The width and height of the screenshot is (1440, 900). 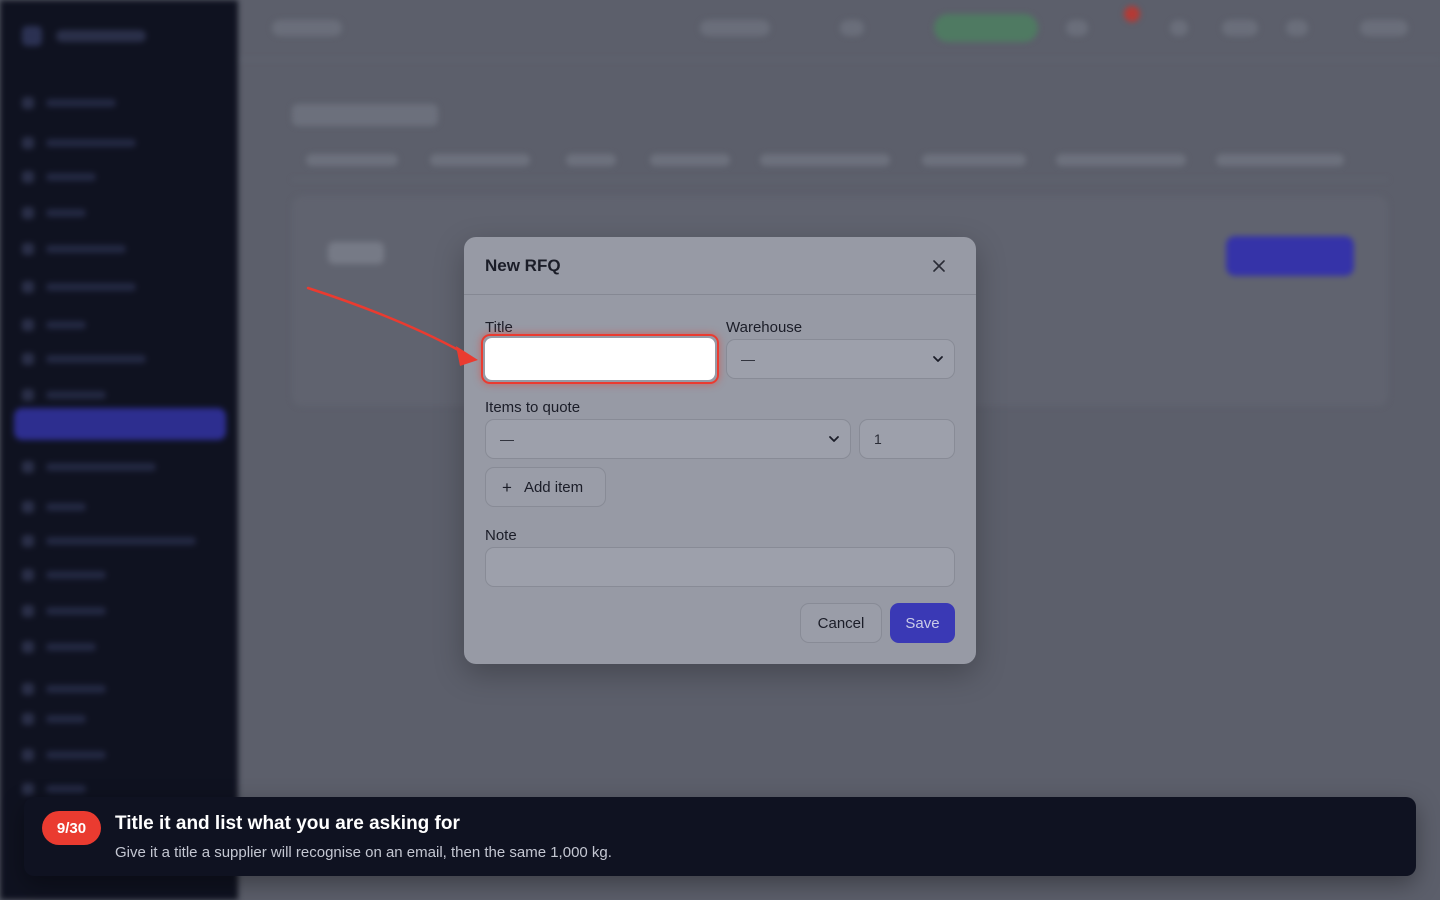 I want to click on item-select: —, so click(x=668, y=439).